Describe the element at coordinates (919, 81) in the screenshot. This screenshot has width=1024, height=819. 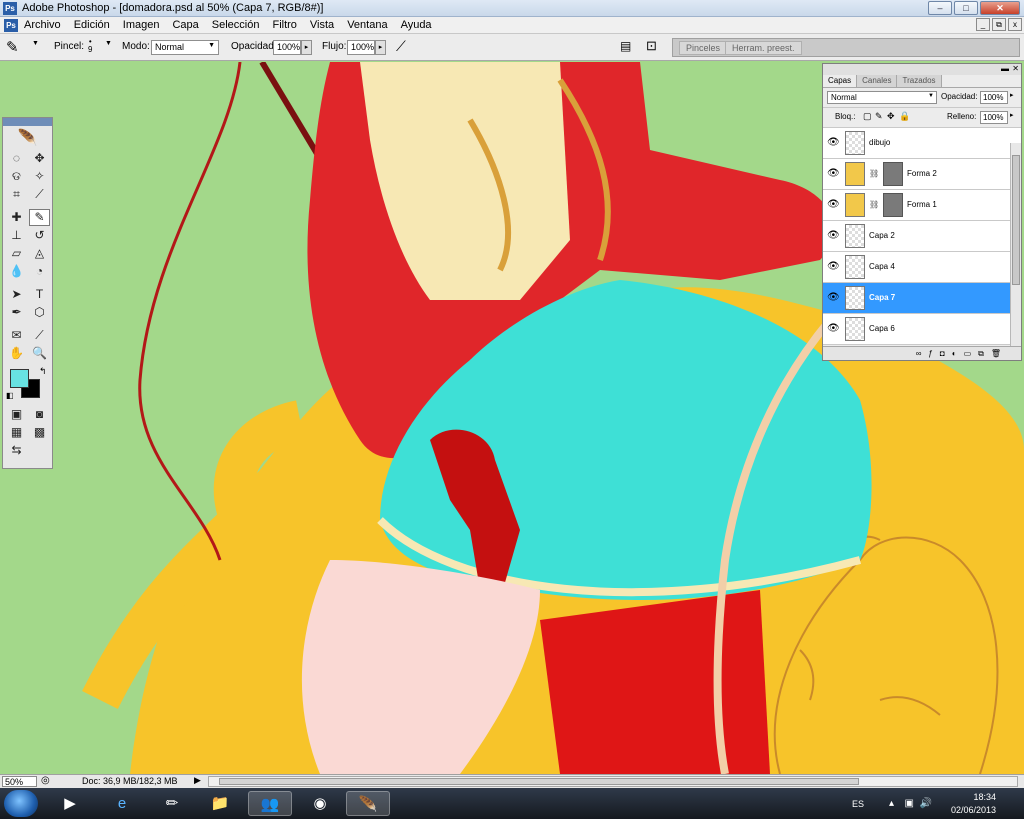
I see `tab-trazados: Trazados` at that location.